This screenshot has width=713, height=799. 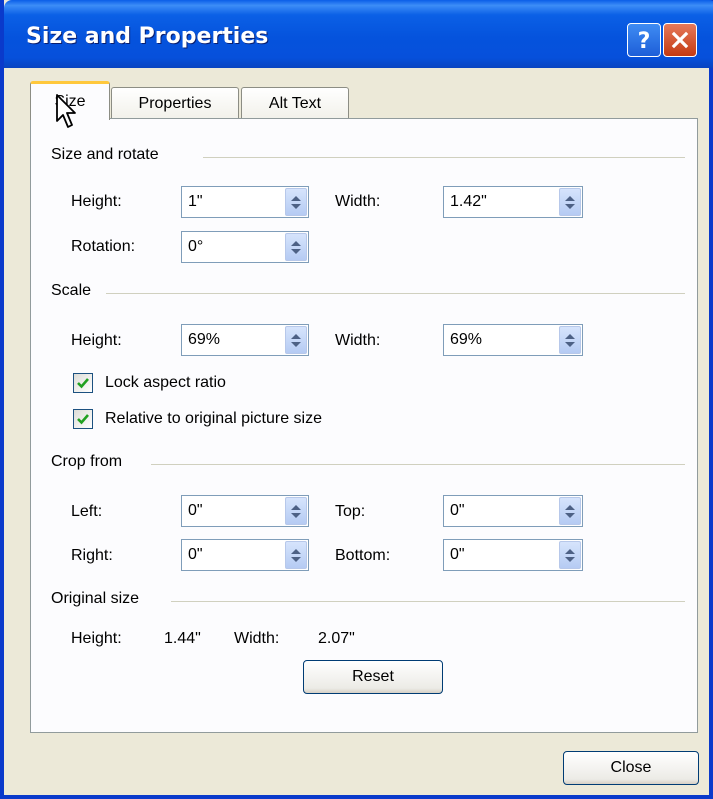 What do you see at coordinates (232, 511) in the screenshot?
I see `crop-left-input` at bounding box center [232, 511].